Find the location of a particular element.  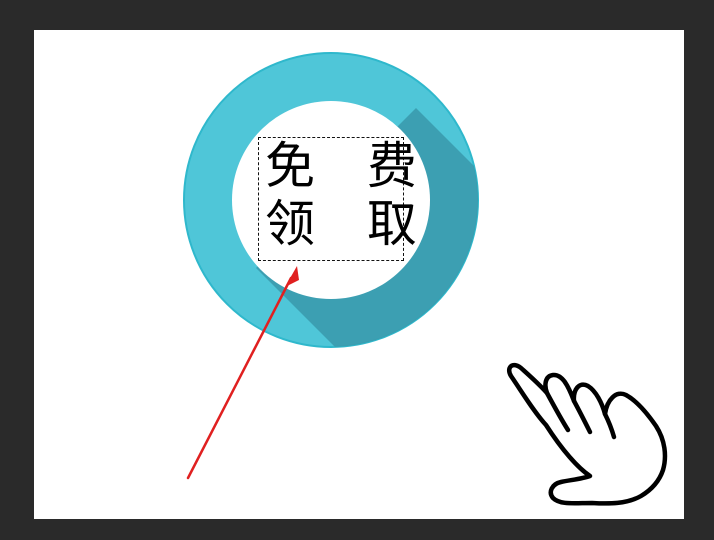

text-selection-frame: 免 费 领 取 is located at coordinates (346, 199).